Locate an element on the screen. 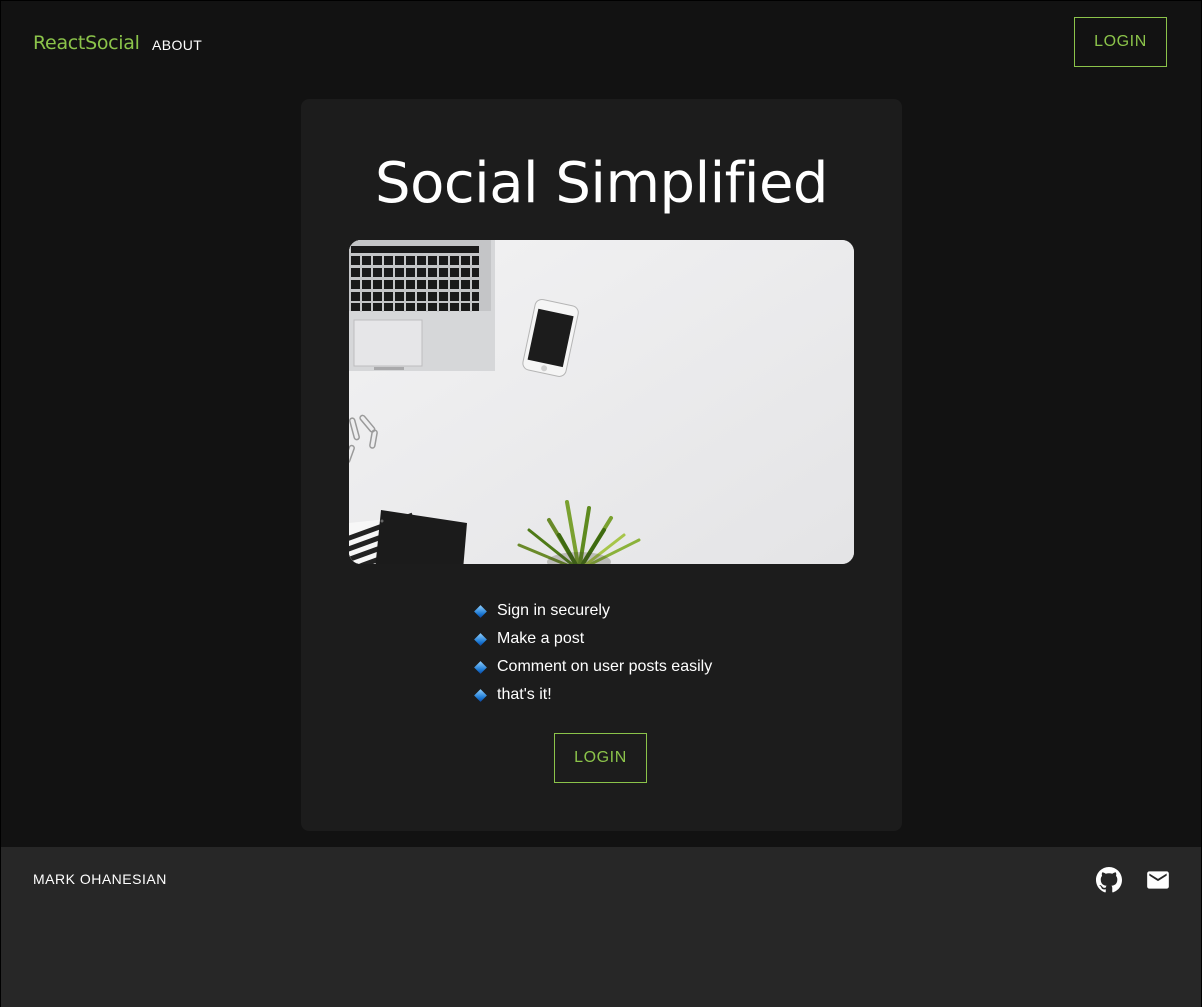 This screenshot has width=1202, height=1007. brand-link: ReactSocial is located at coordinates (86, 43).